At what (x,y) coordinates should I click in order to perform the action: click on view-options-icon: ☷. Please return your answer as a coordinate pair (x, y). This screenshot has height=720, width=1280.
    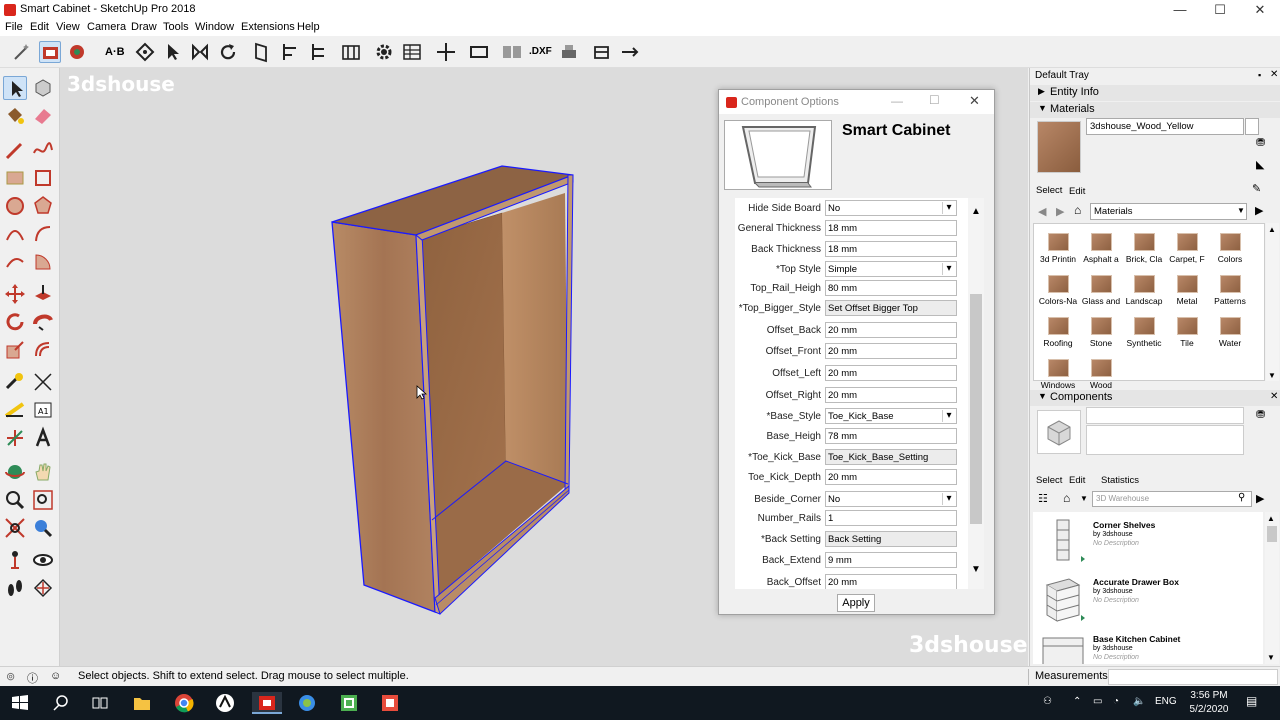
    Looking at the image, I should click on (1043, 498).